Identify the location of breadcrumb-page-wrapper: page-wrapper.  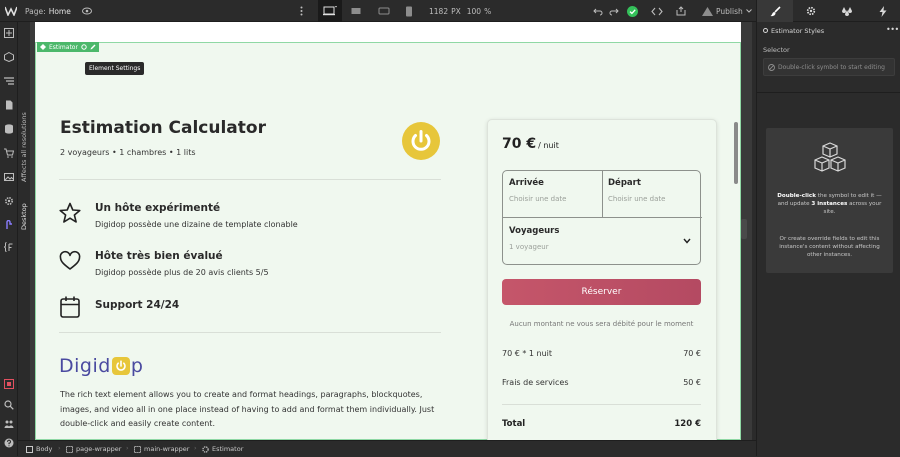
(93, 449).